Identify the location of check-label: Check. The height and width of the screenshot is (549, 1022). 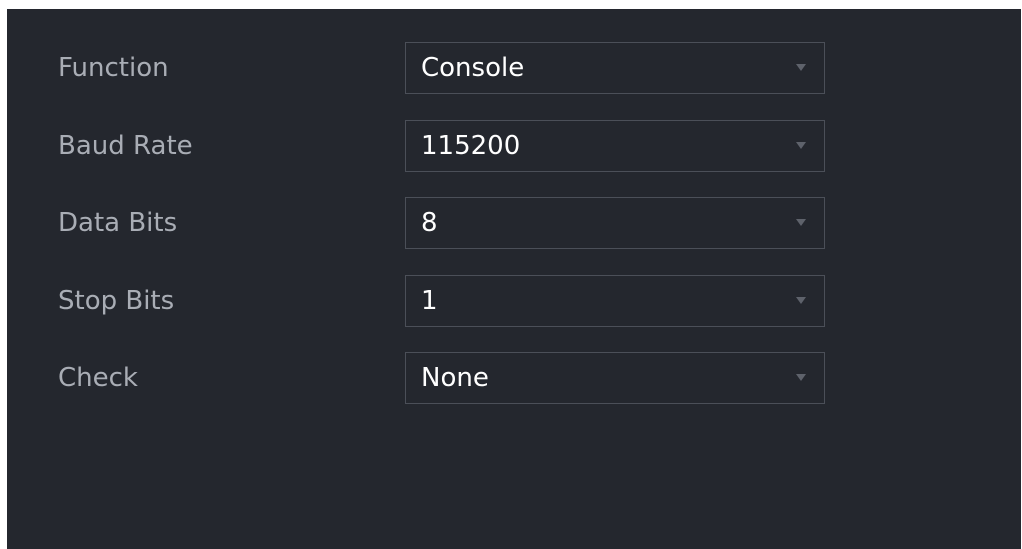
(98, 378).